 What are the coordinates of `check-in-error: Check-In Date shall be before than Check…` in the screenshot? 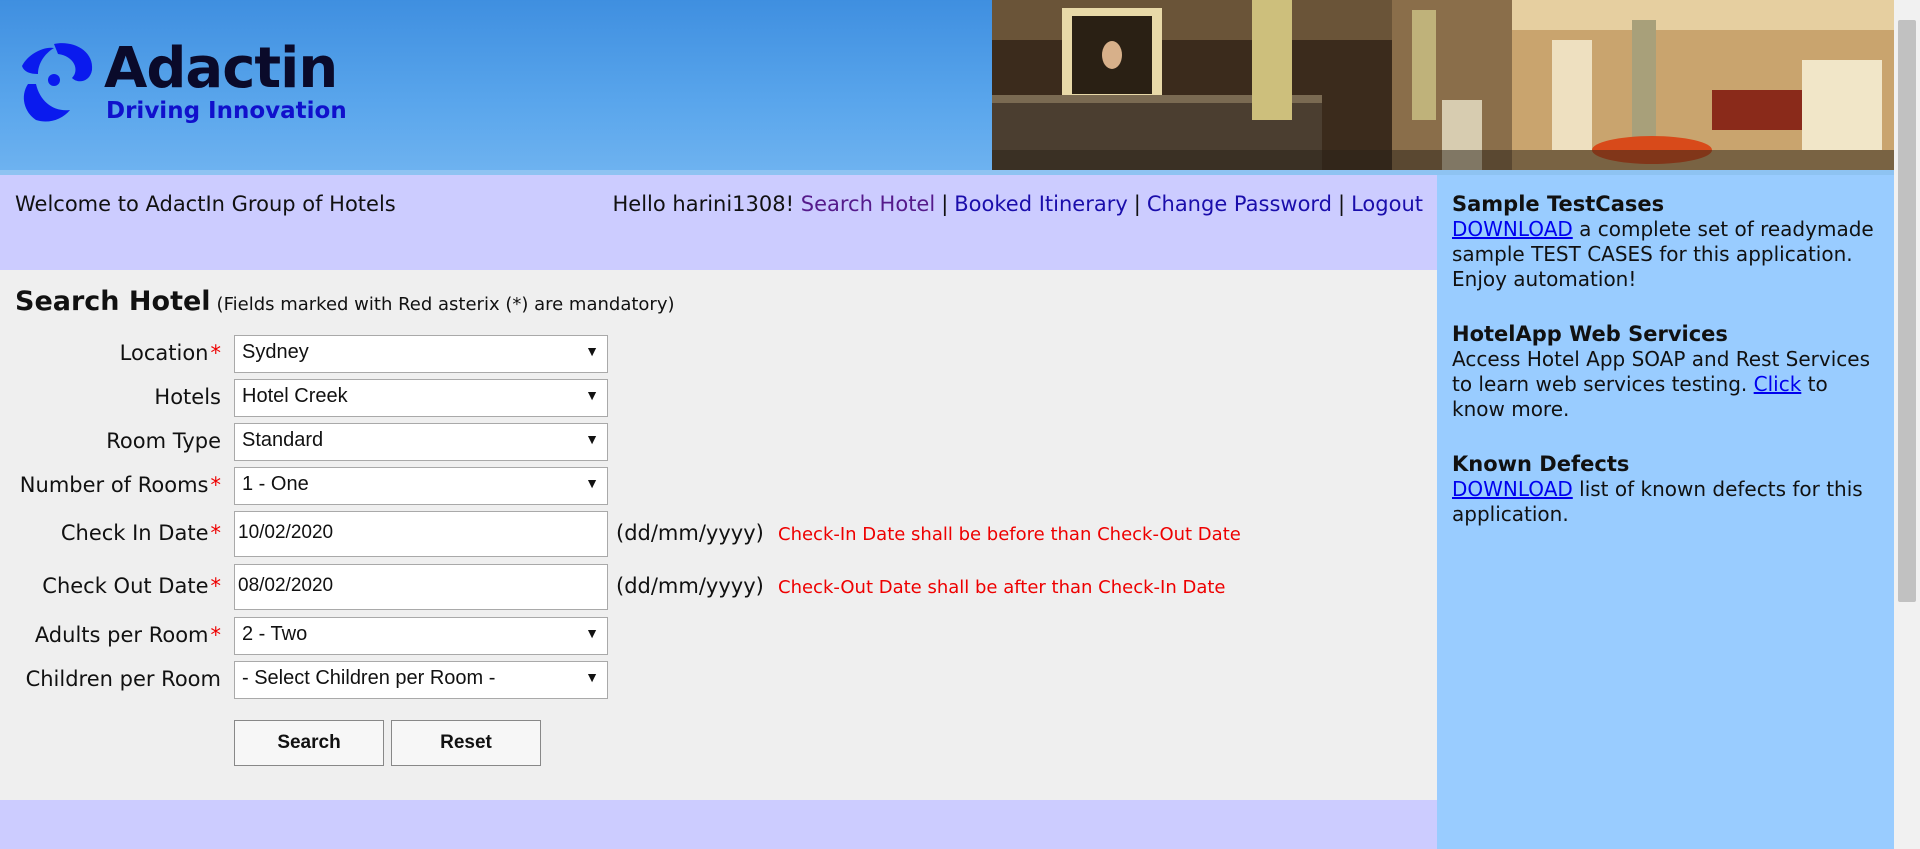 It's located at (1009, 534).